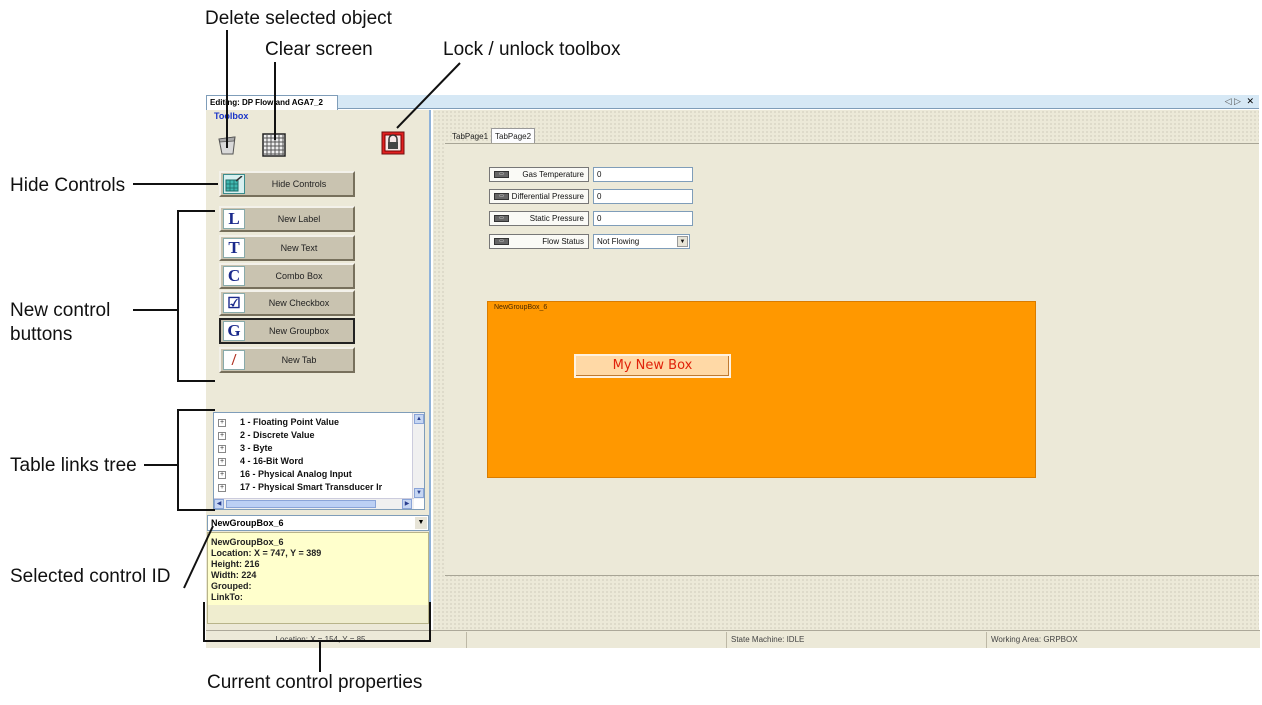 The width and height of the screenshot is (1262, 705). I want to click on tree-item: +17 - Physical Smart Transducer Ir, so click(300, 487).